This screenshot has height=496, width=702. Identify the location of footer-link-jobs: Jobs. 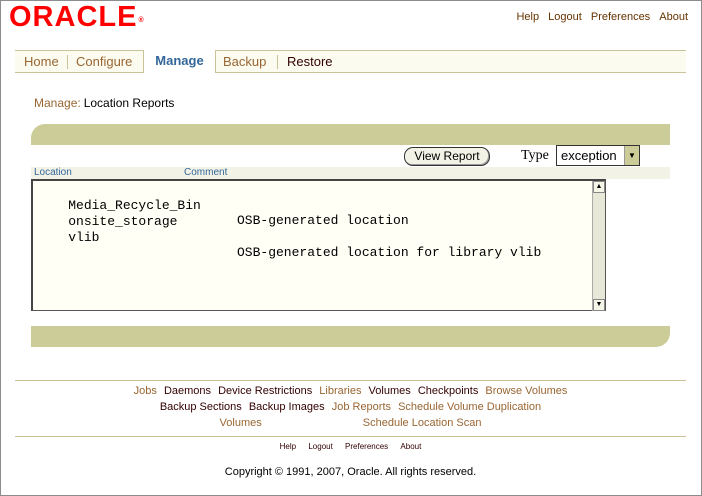
(145, 391).